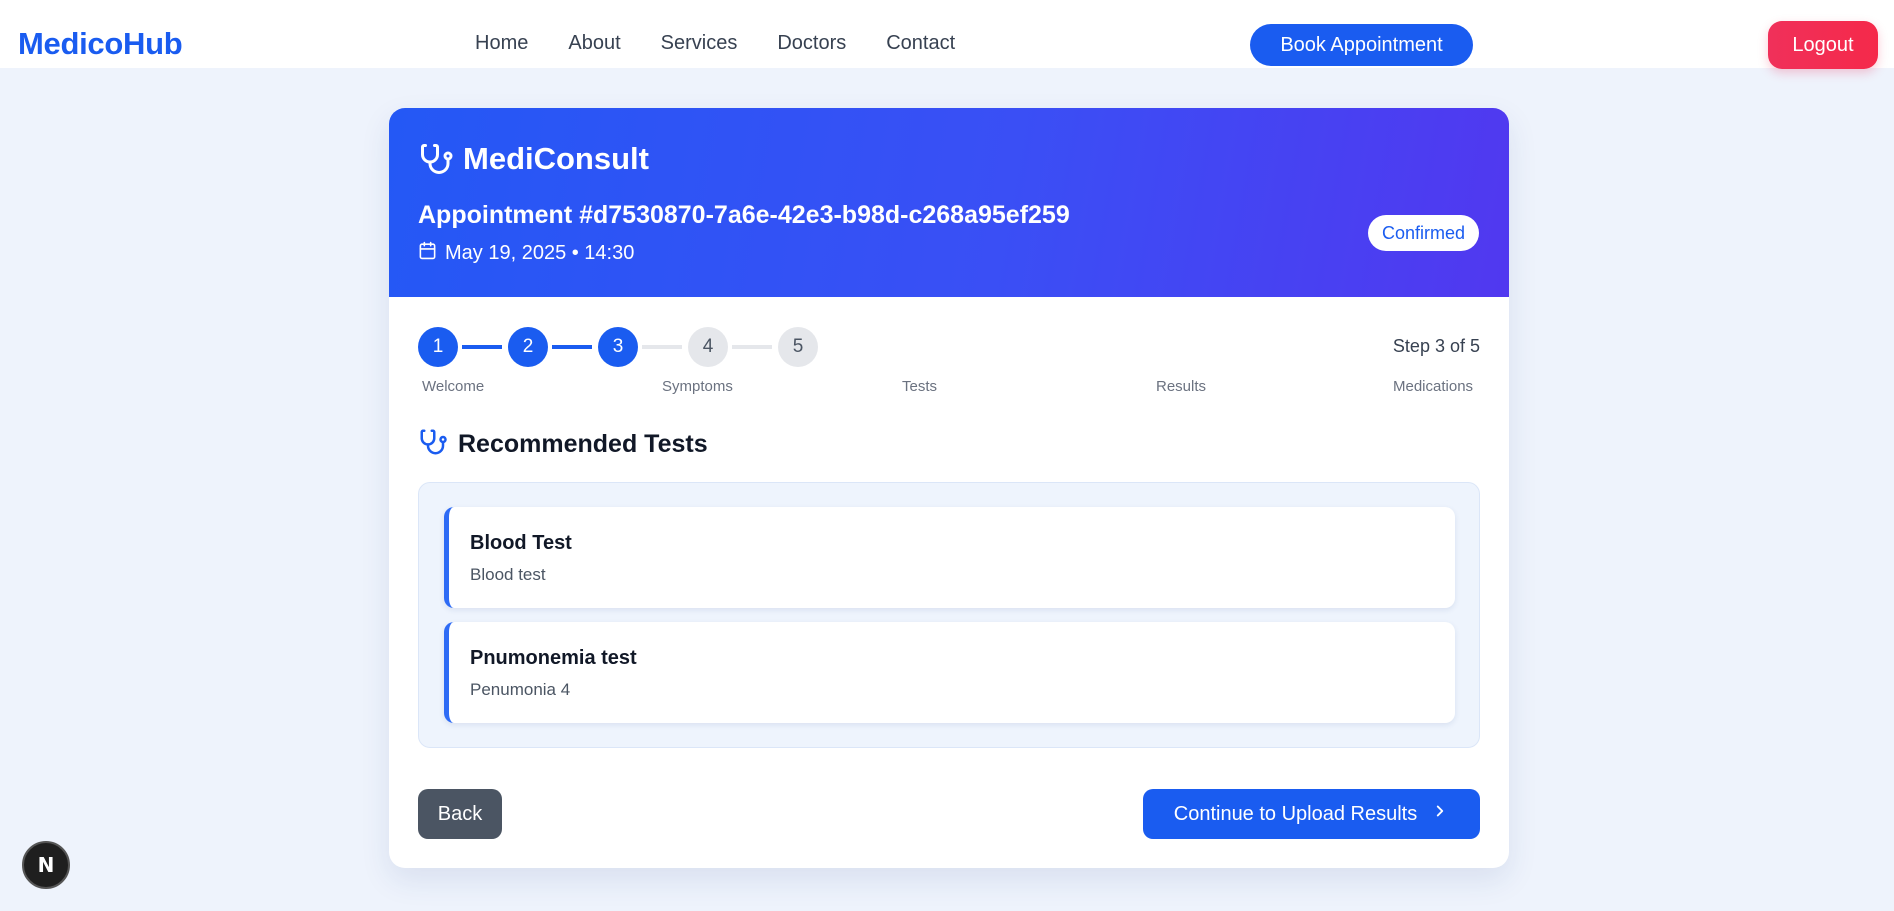  Describe the element at coordinates (798, 347) in the screenshot. I see `step-5: 5` at that location.